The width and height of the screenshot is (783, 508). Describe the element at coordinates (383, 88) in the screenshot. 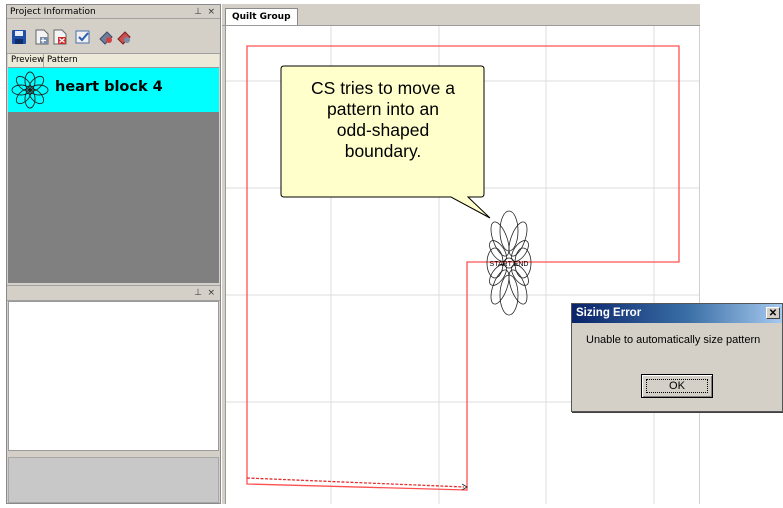

I see `callout-line-1: CS tries to move a` at that location.